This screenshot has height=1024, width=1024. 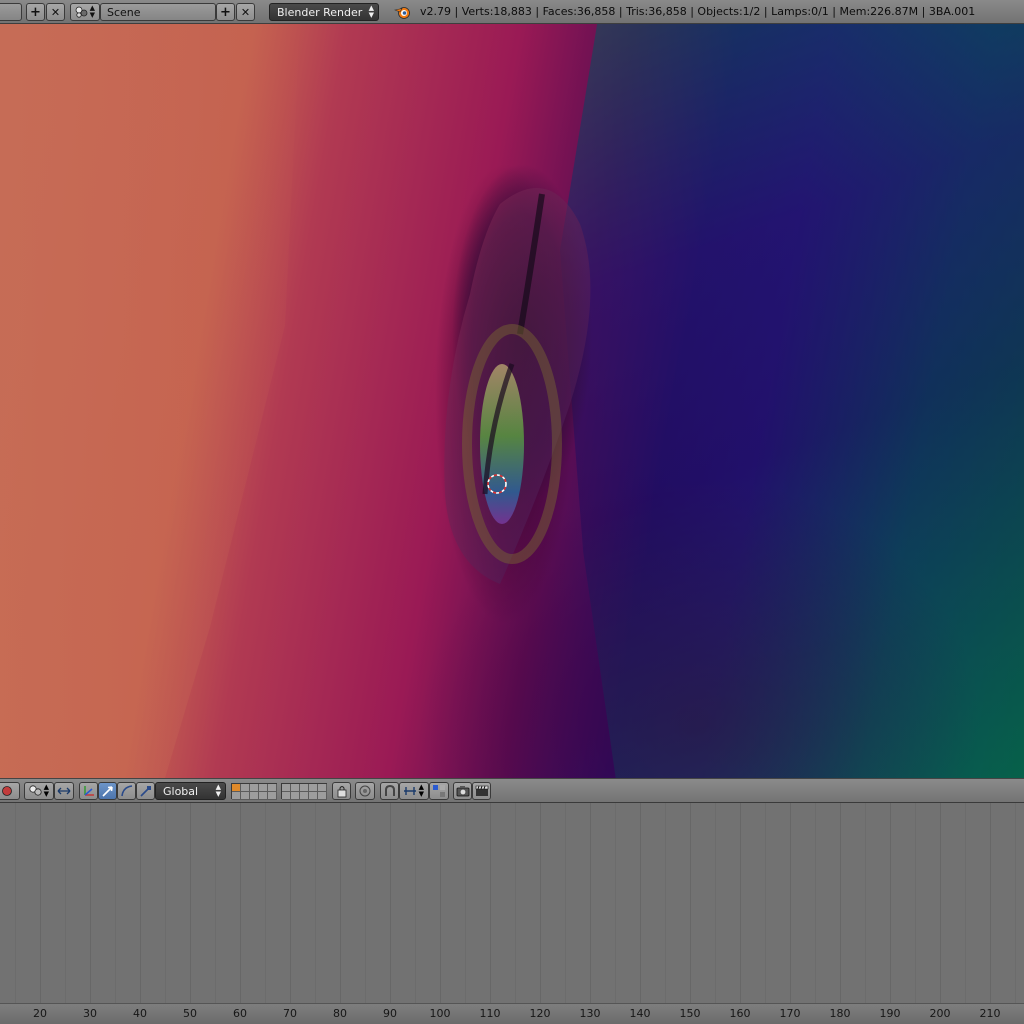 I want to click on scale-icon, so click(x=145, y=791).